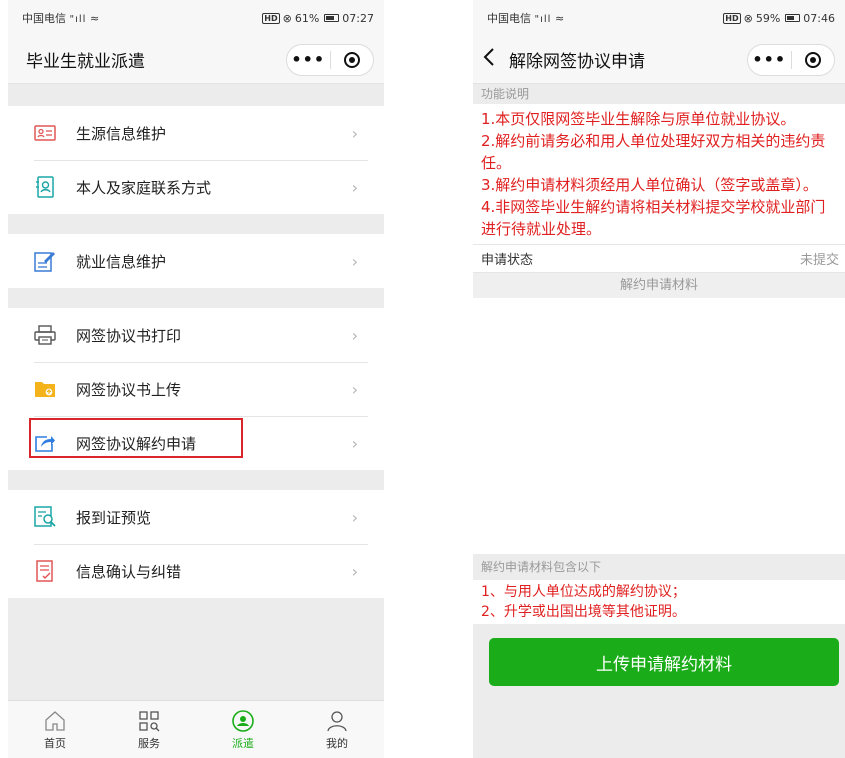 This screenshot has width=845, height=758. Describe the element at coordinates (583, 592) in the screenshot. I see `materials-line: 1、与用人单位达成的解约协议；` at that location.